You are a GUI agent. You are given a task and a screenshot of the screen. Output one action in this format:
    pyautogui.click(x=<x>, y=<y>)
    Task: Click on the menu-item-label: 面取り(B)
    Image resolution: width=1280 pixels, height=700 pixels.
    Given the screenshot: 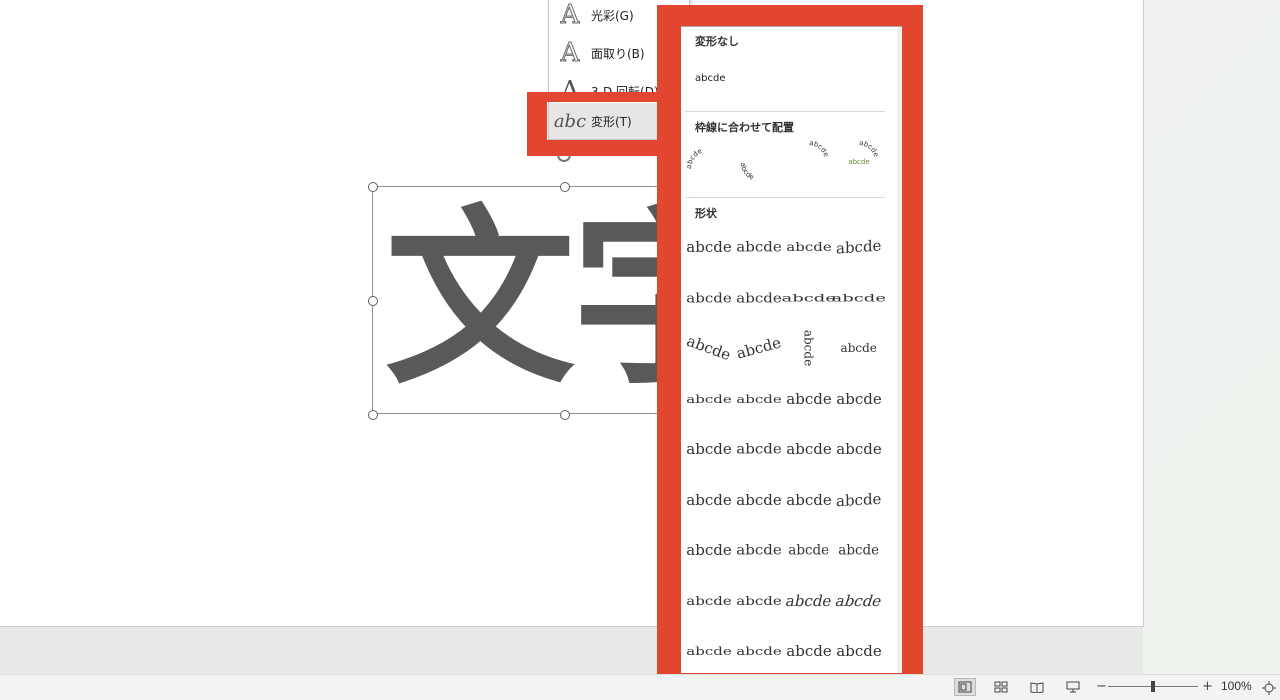 What is the action you would take?
    pyautogui.click(x=618, y=53)
    